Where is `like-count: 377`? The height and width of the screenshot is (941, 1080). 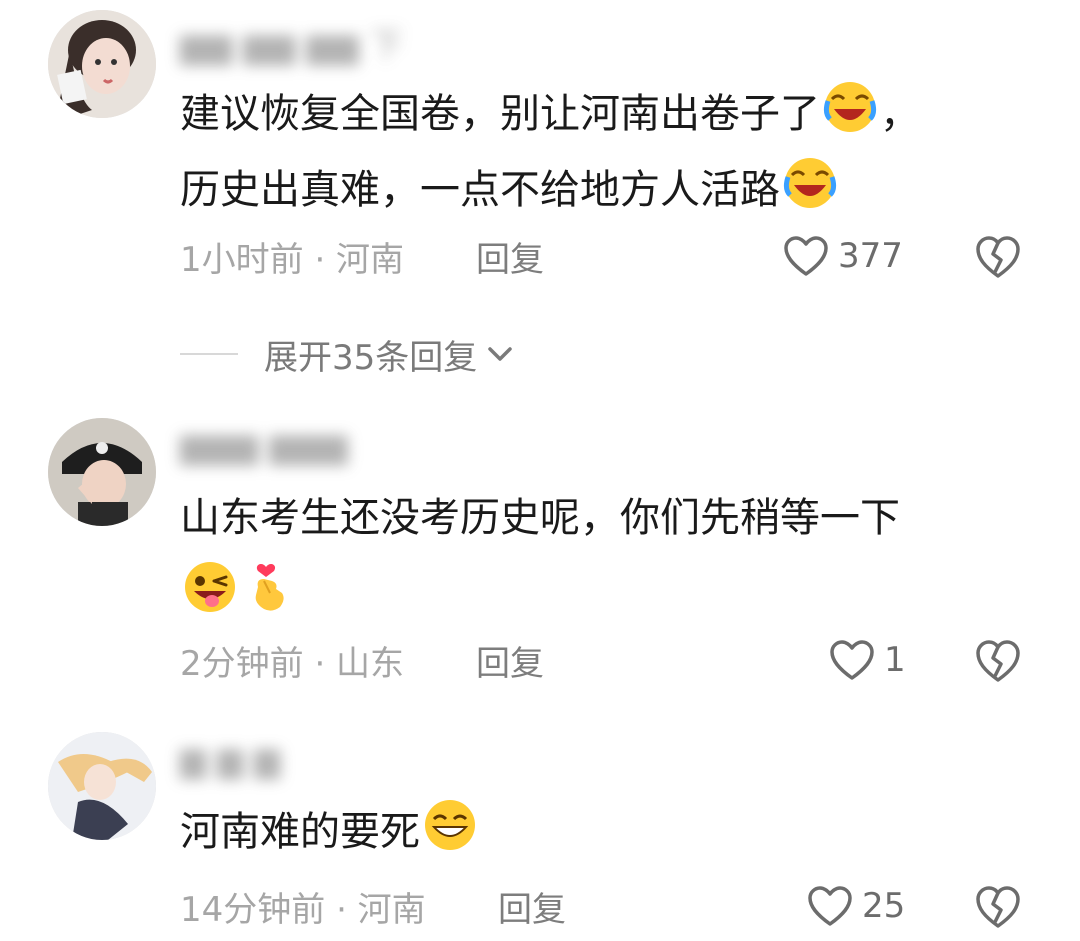 like-count: 377 is located at coordinates (870, 256).